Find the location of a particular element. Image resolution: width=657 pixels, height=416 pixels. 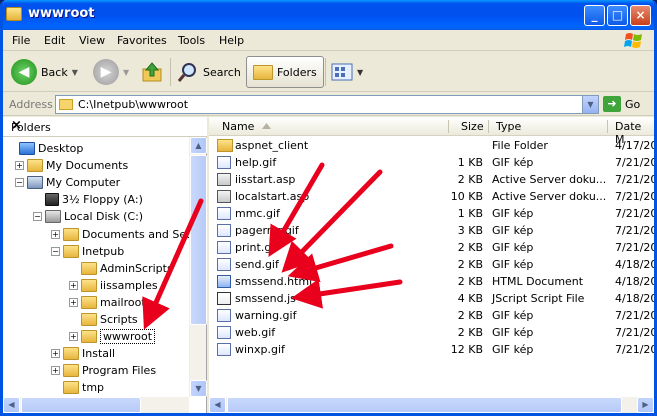

file-row: smssend.html 2 KB HTML Document 4/18/200 is located at coordinates (431, 281).